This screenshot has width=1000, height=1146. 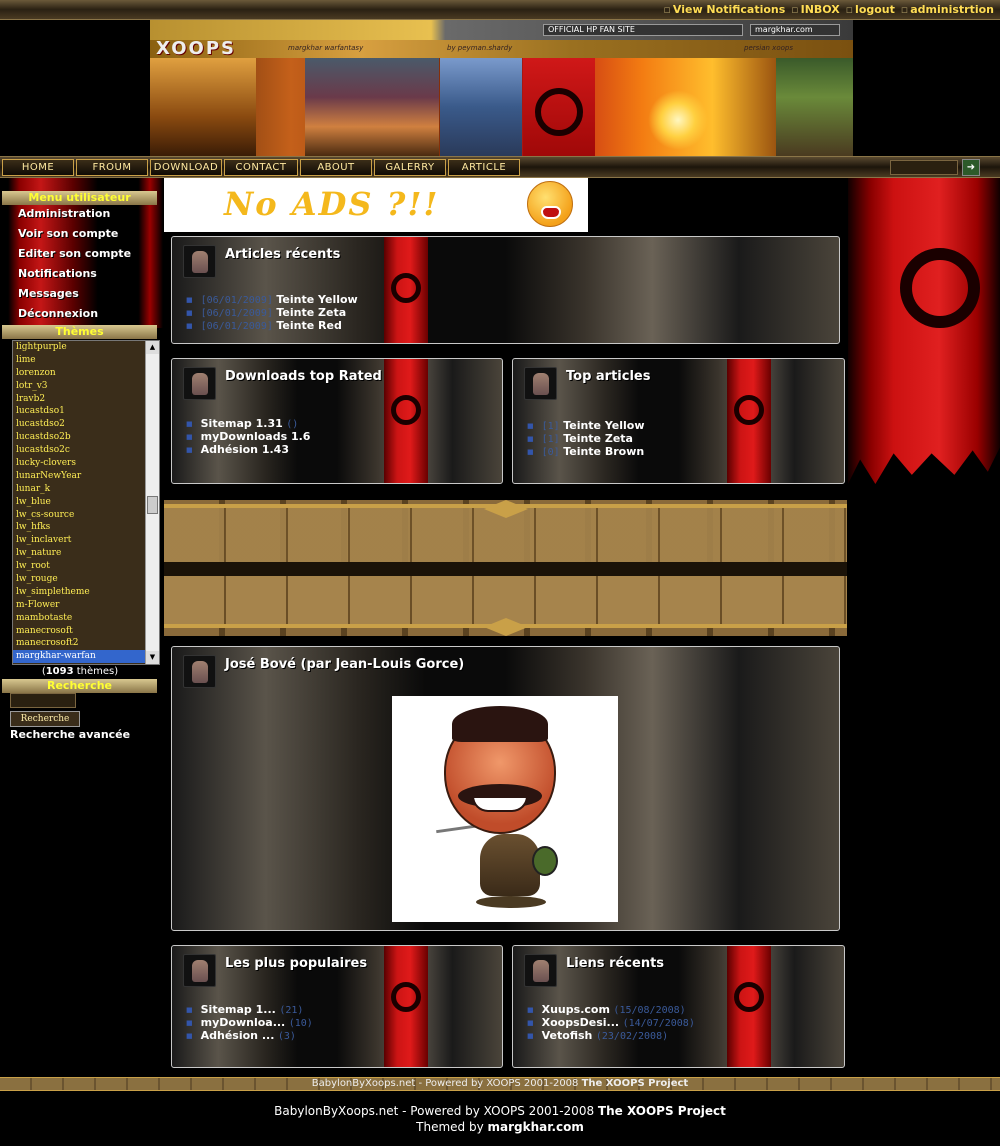 I want to click on site-logo: XOOPS, so click(x=196, y=48).